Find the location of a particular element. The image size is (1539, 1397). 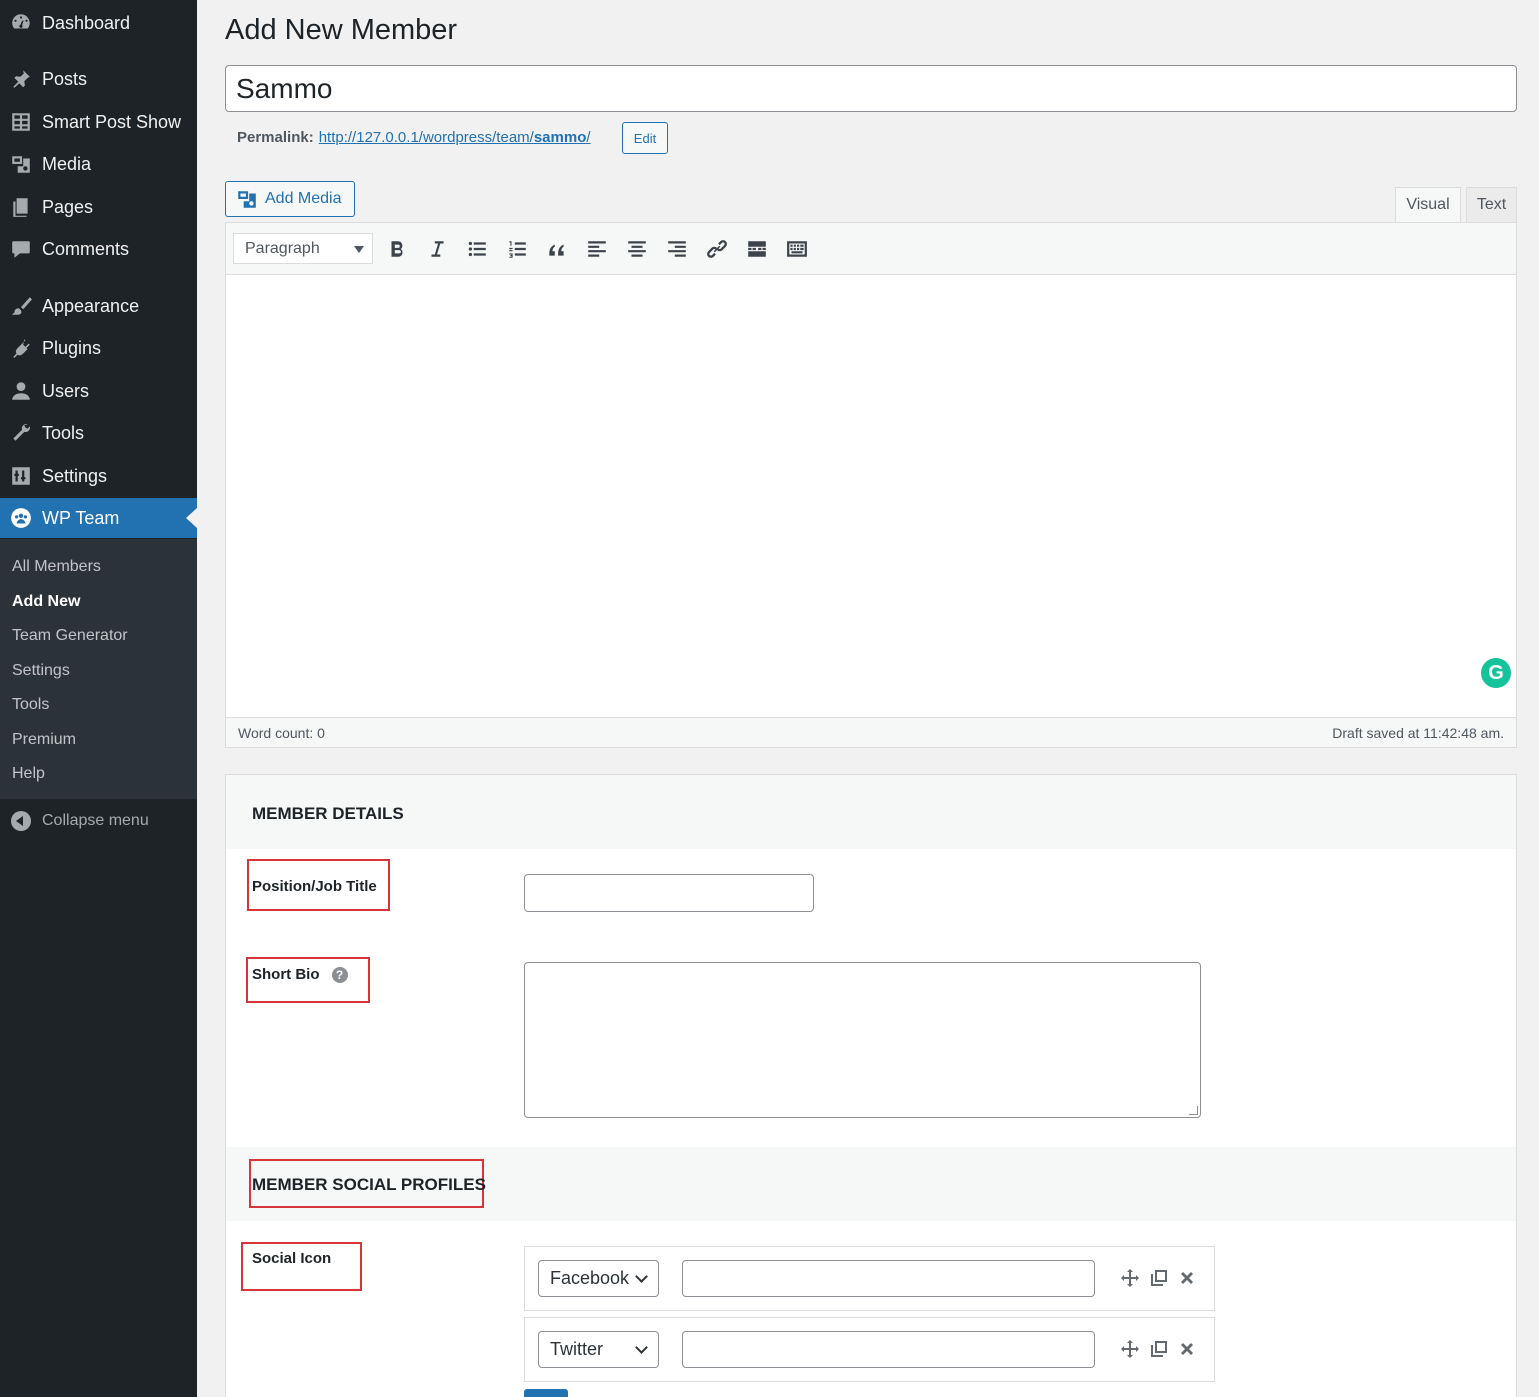

member-details-title: MEMBER DETAILS is located at coordinates (328, 813).